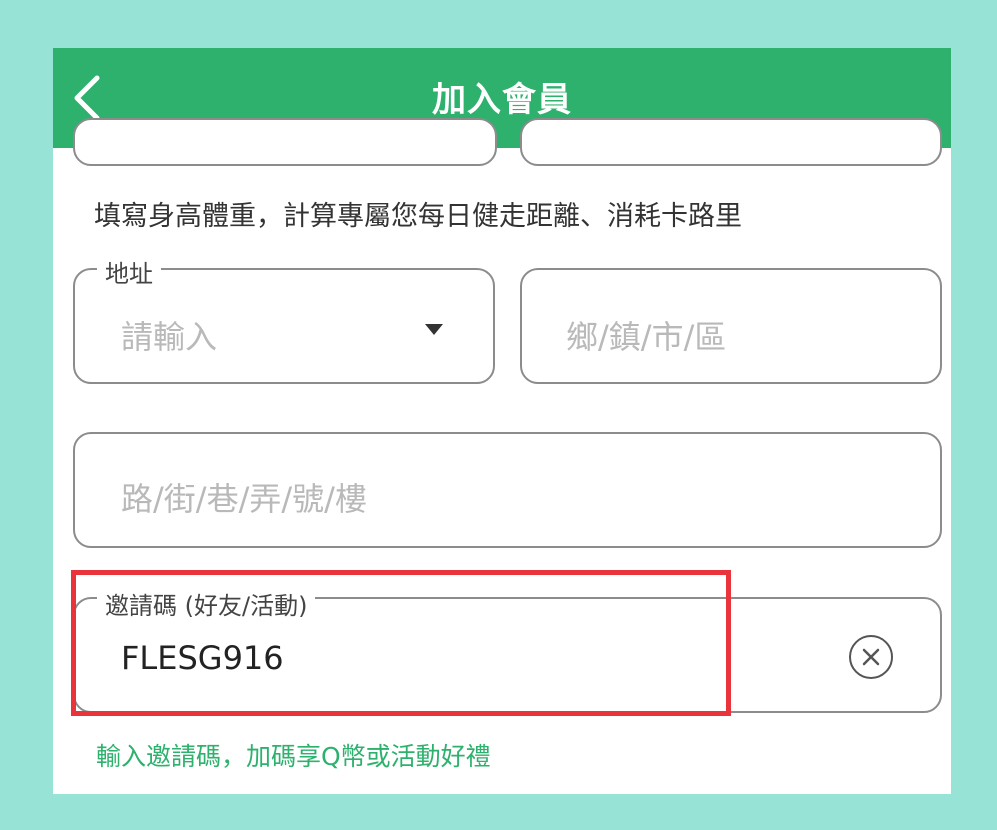 This screenshot has width=997, height=830. I want to click on clear-circle-icon, so click(871, 657).